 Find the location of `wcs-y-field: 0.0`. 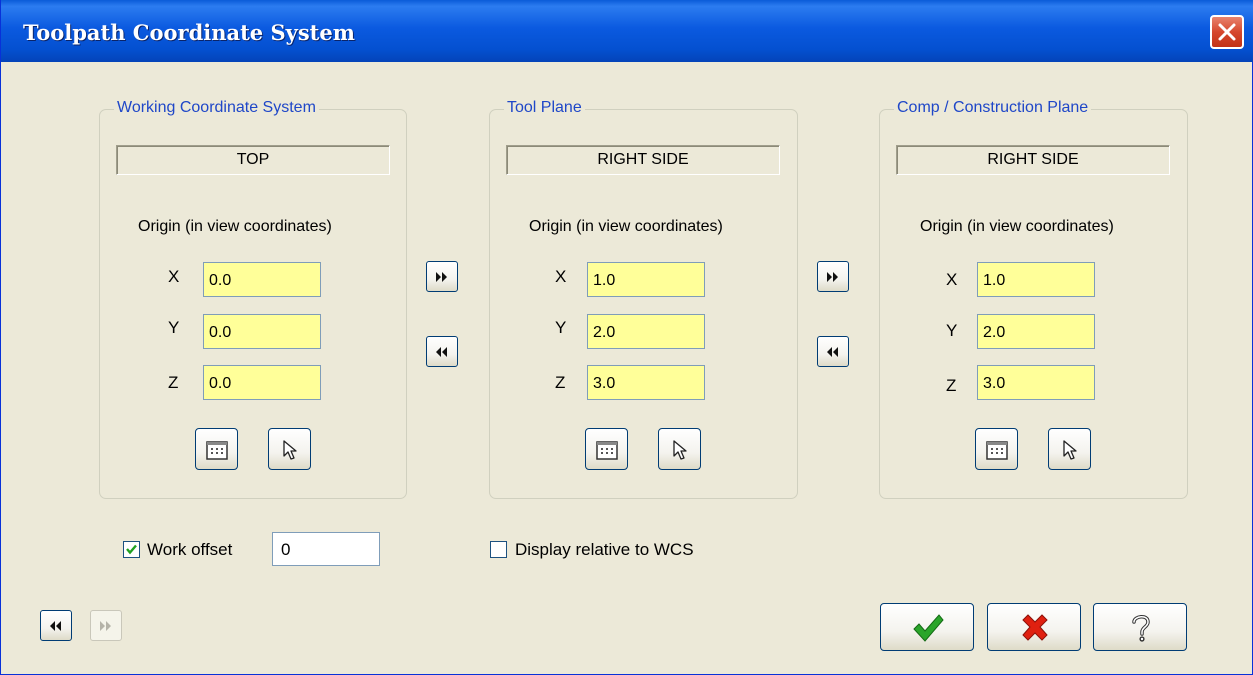

wcs-y-field: 0.0 is located at coordinates (262, 331).